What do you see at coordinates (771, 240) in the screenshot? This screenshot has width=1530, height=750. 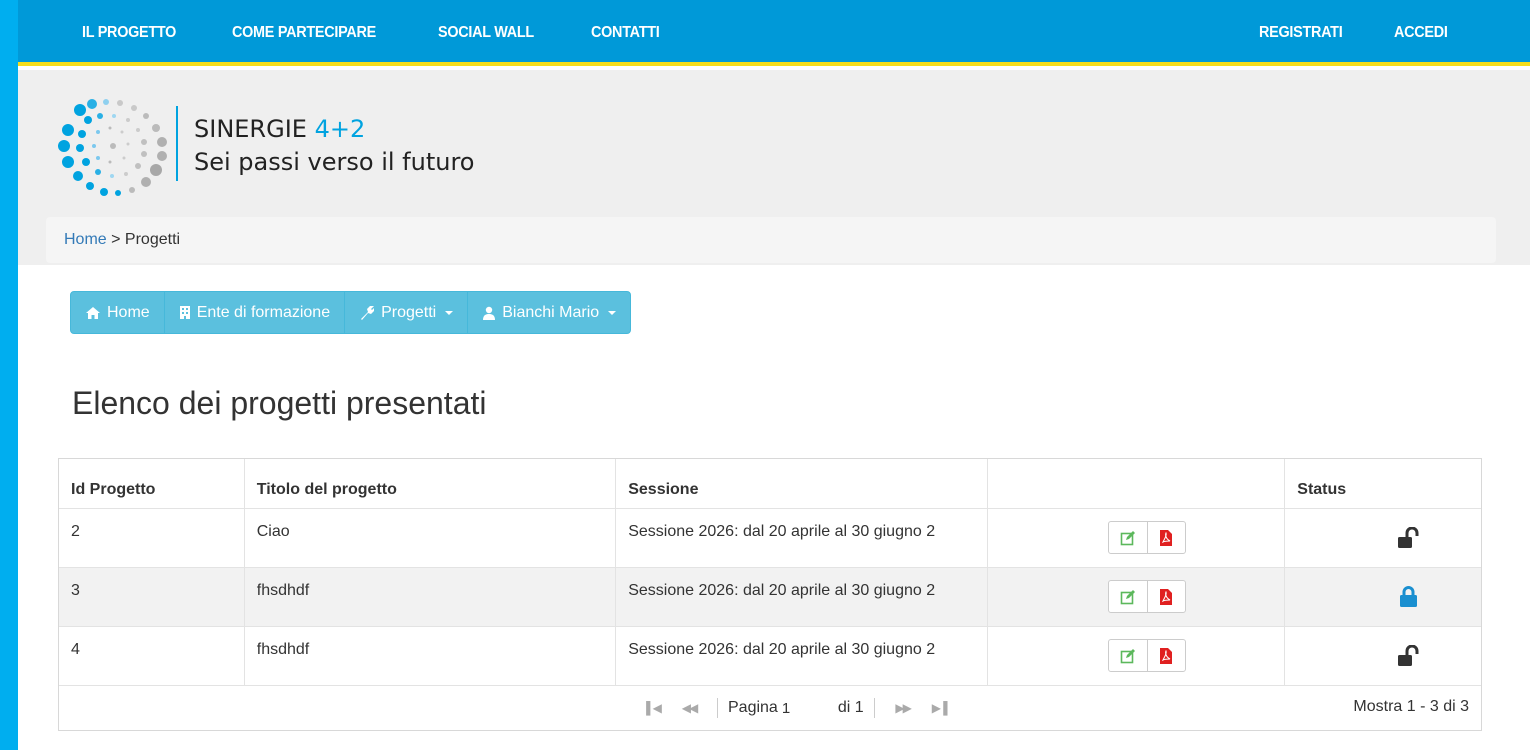 I see `breadcrumb: Home > Progetti` at bounding box center [771, 240].